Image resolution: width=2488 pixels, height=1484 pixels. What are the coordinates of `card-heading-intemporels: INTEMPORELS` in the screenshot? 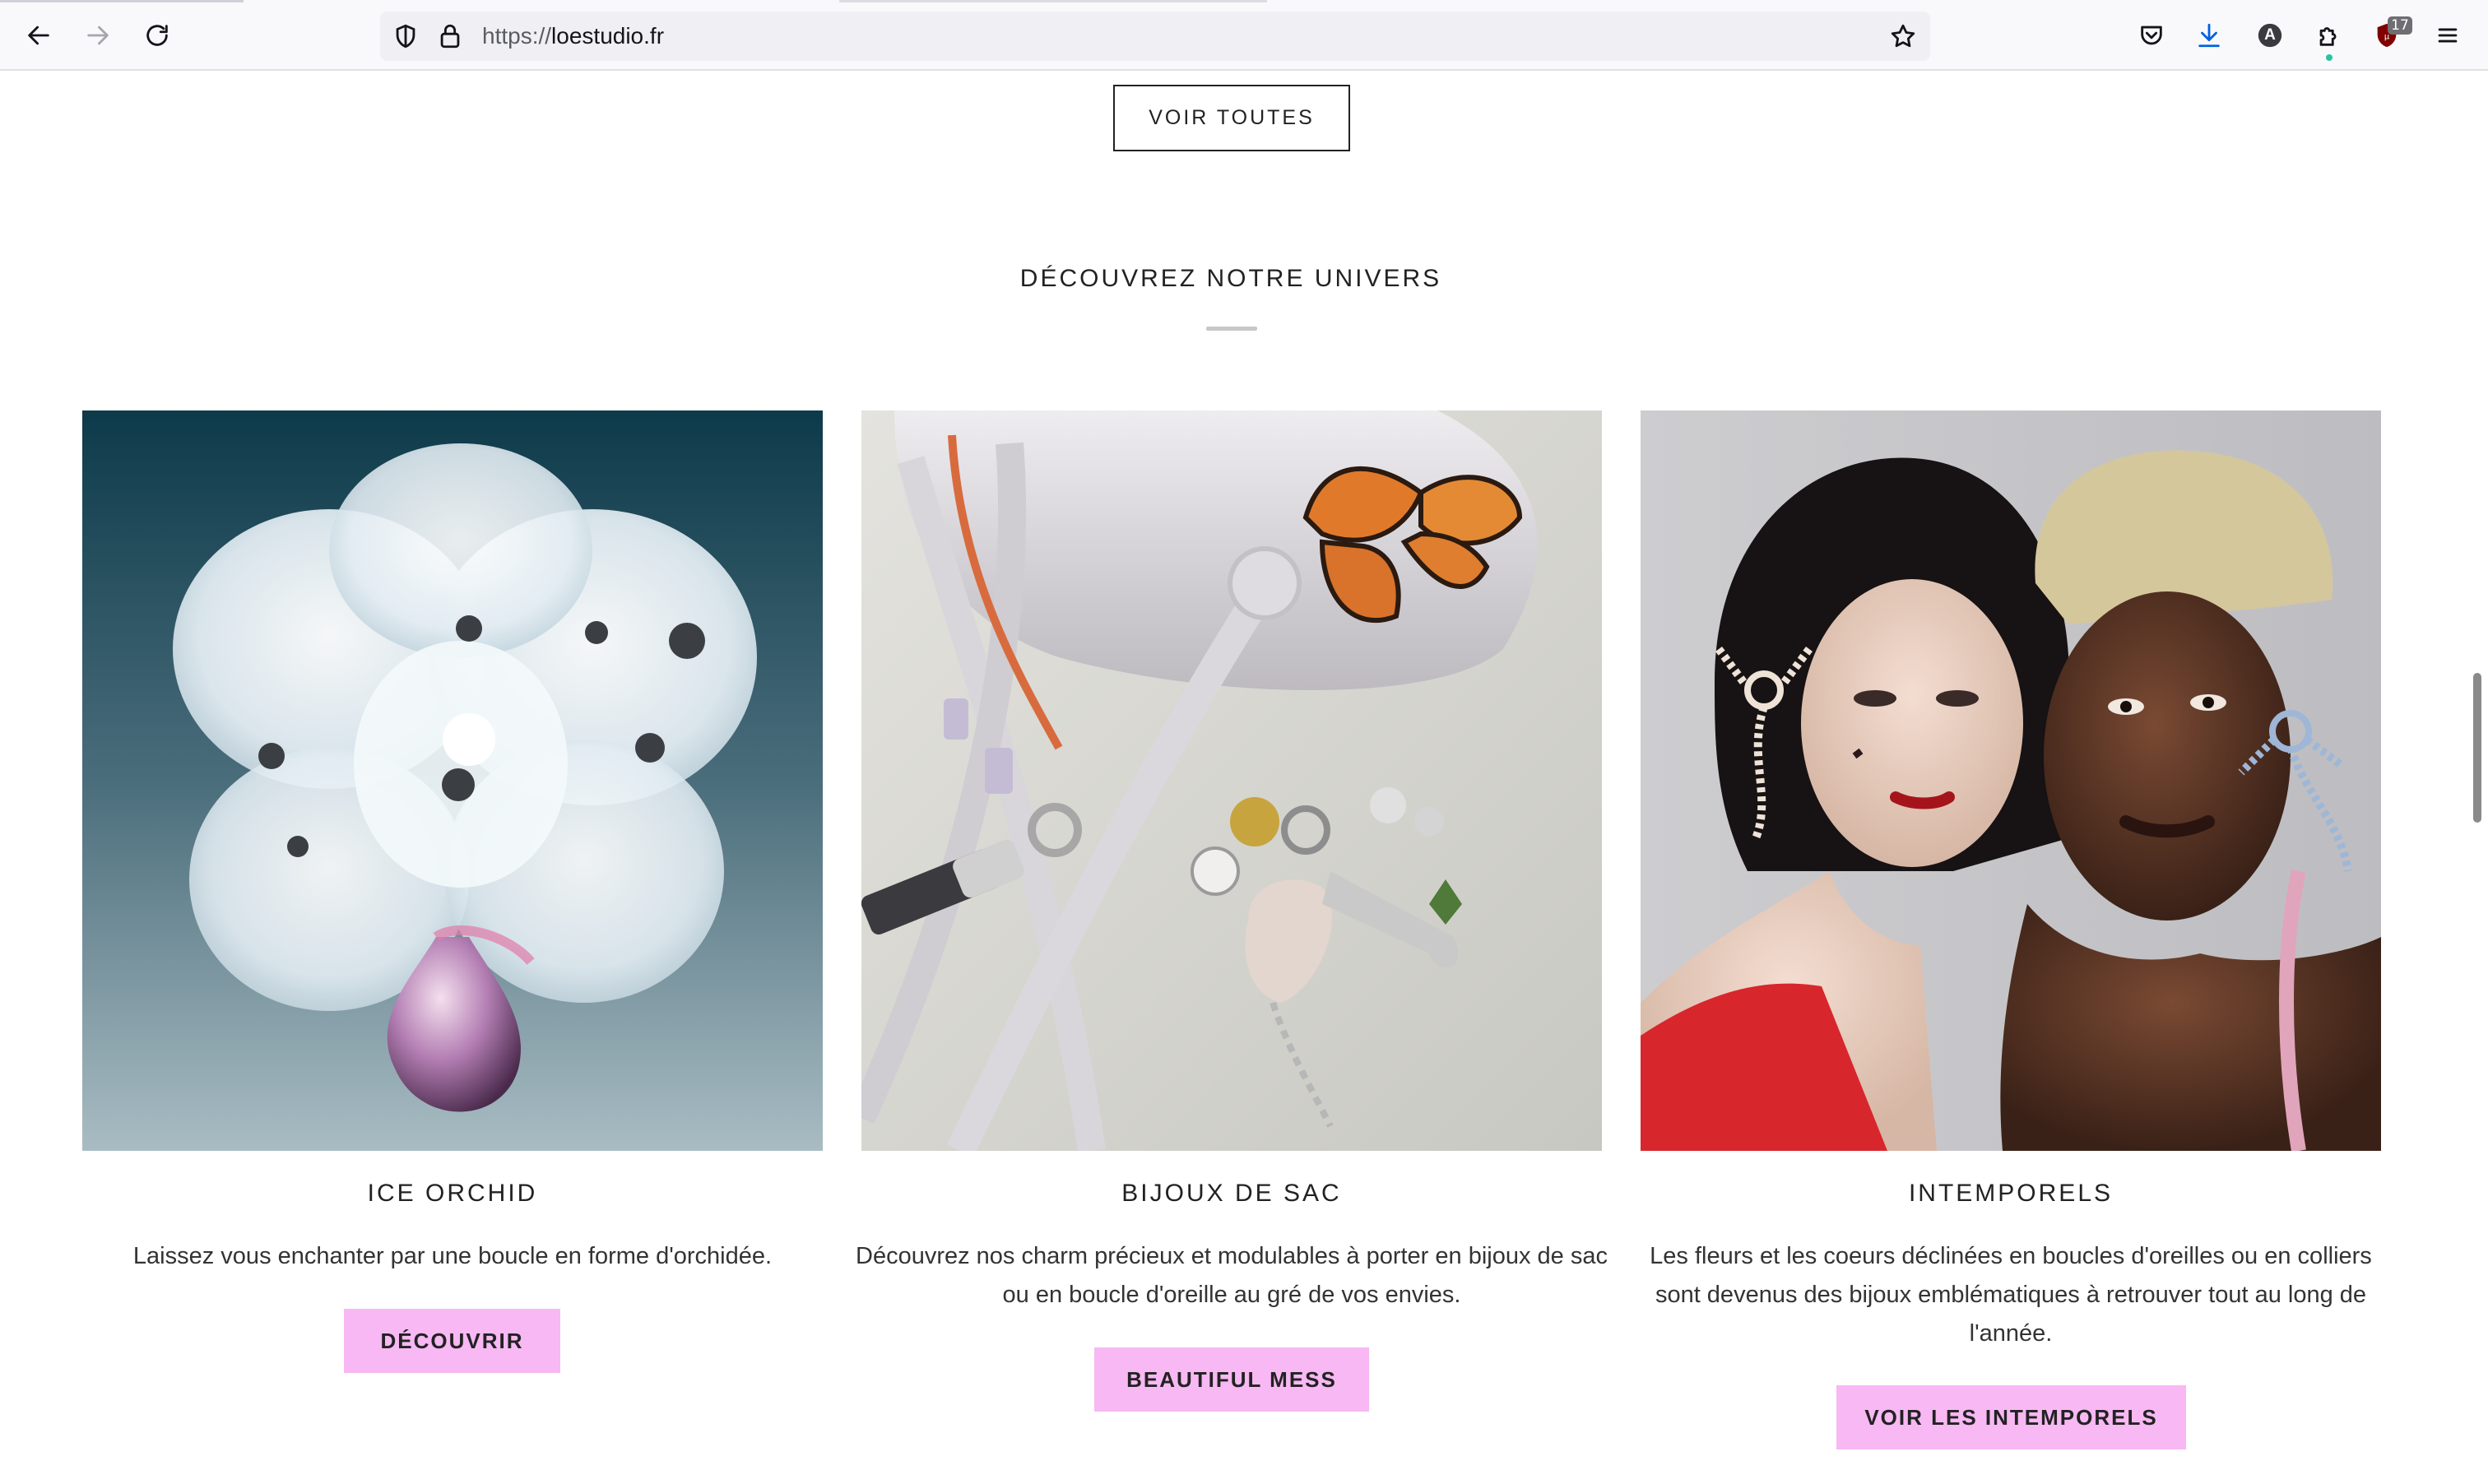 It's located at (2011, 1193).